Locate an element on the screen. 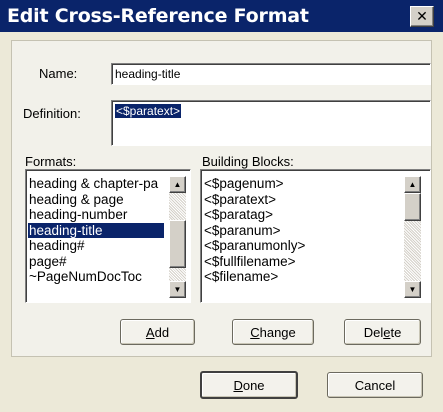 This screenshot has width=443, height=412. close-button: ✕ is located at coordinates (422, 16).